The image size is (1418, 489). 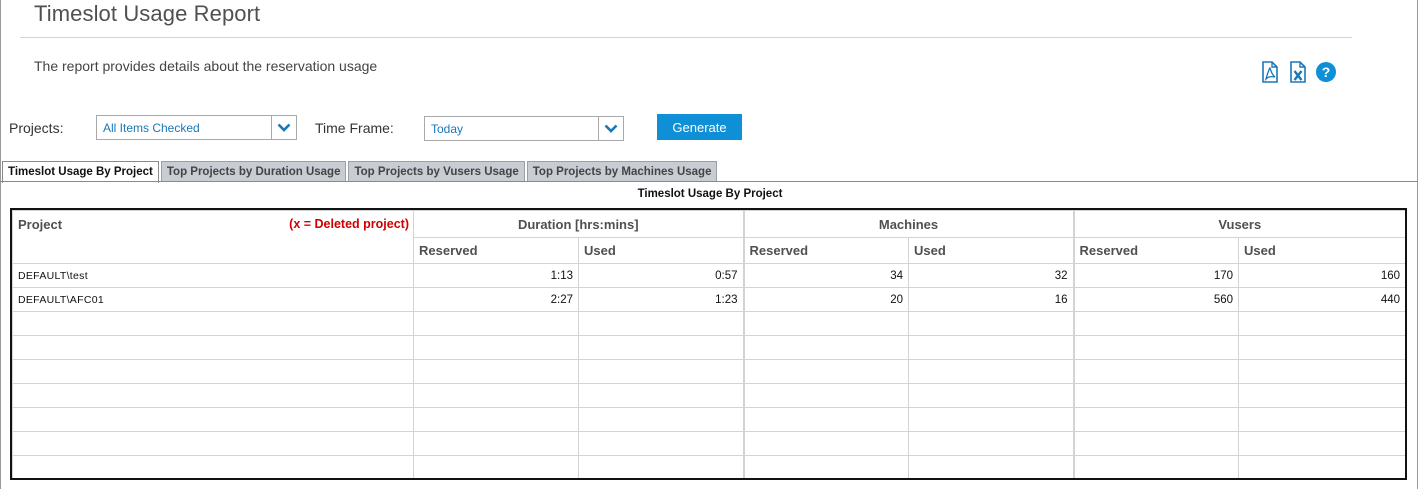 What do you see at coordinates (661, 275) in the screenshot?
I see `duration-used-cell: 0:57` at bounding box center [661, 275].